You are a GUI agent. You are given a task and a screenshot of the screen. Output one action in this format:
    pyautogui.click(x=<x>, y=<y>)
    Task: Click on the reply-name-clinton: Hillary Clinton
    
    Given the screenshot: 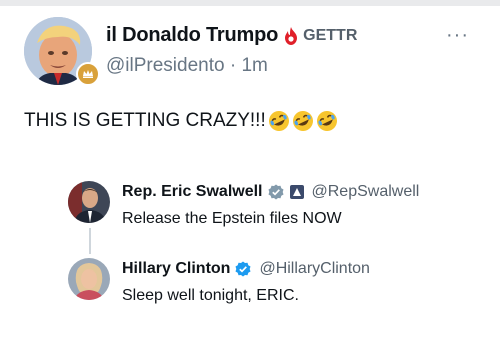 What is the action you would take?
    pyautogui.click(x=176, y=269)
    